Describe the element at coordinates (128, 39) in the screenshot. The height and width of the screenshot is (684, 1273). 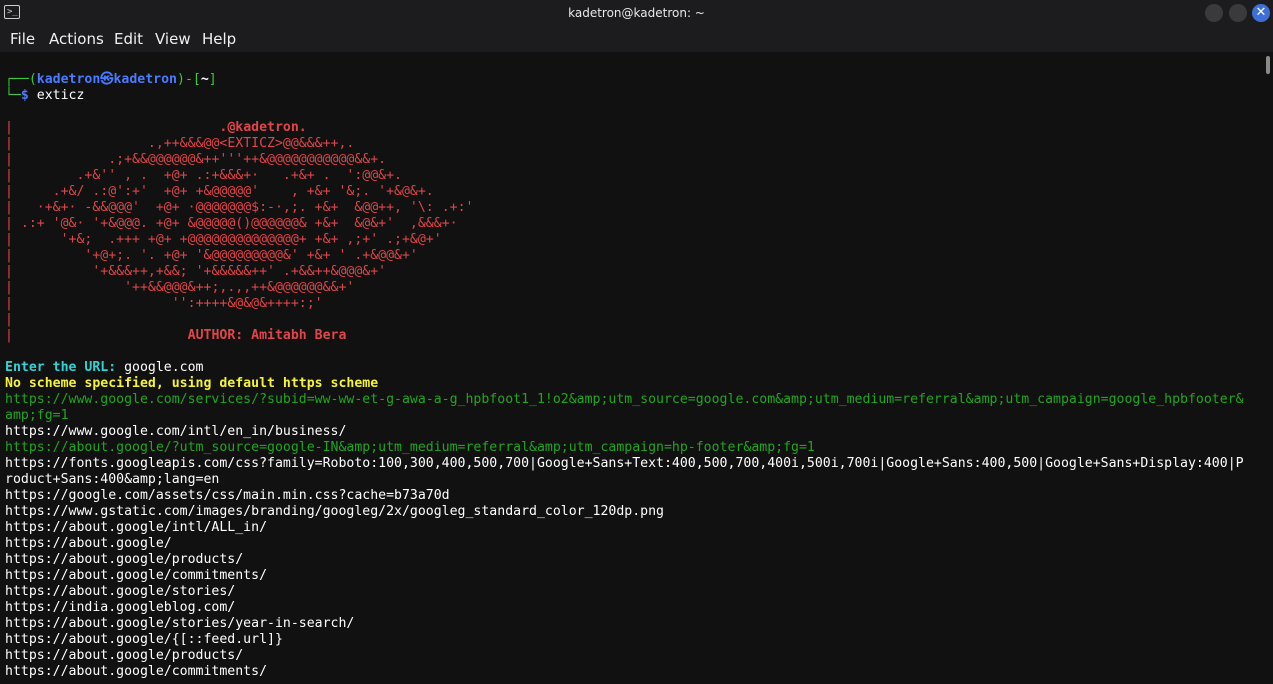
I see `menu-edit: Edit` at that location.